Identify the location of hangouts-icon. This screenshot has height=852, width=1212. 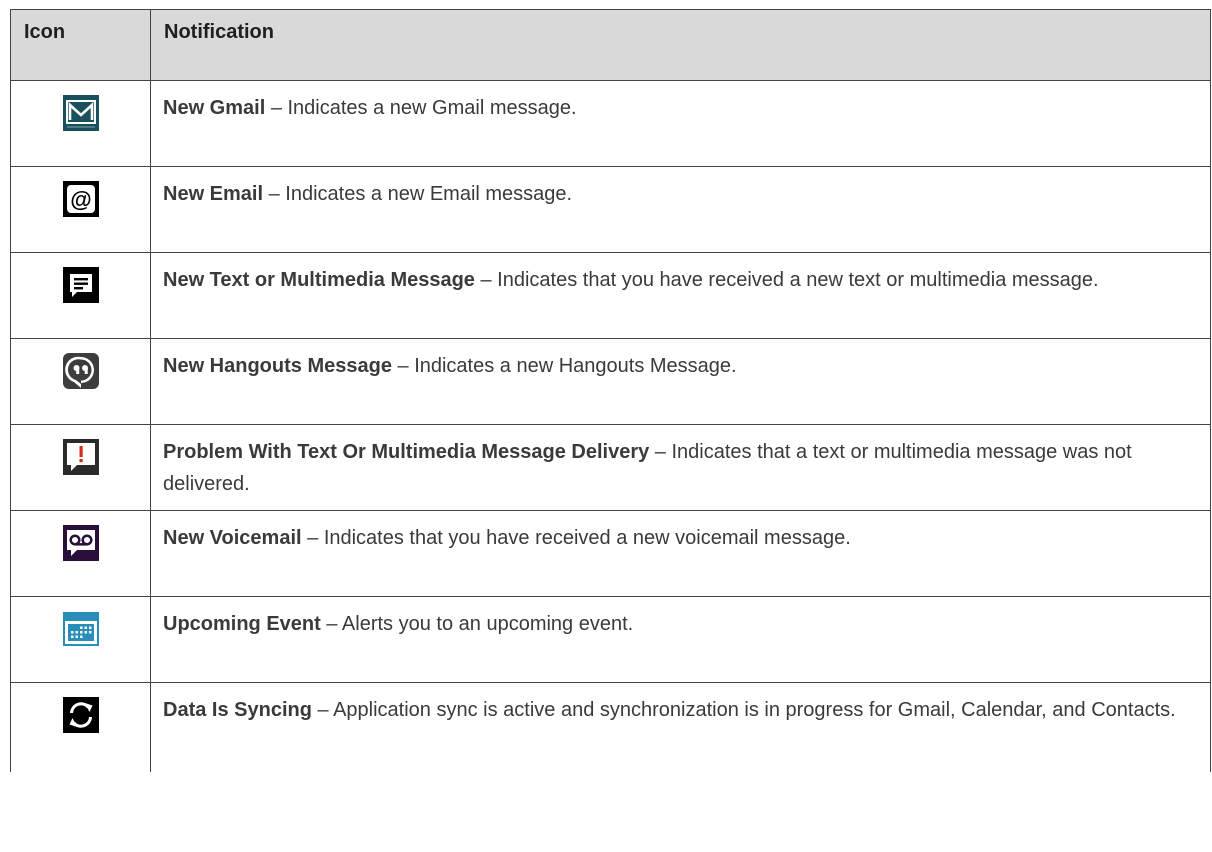
(80, 371).